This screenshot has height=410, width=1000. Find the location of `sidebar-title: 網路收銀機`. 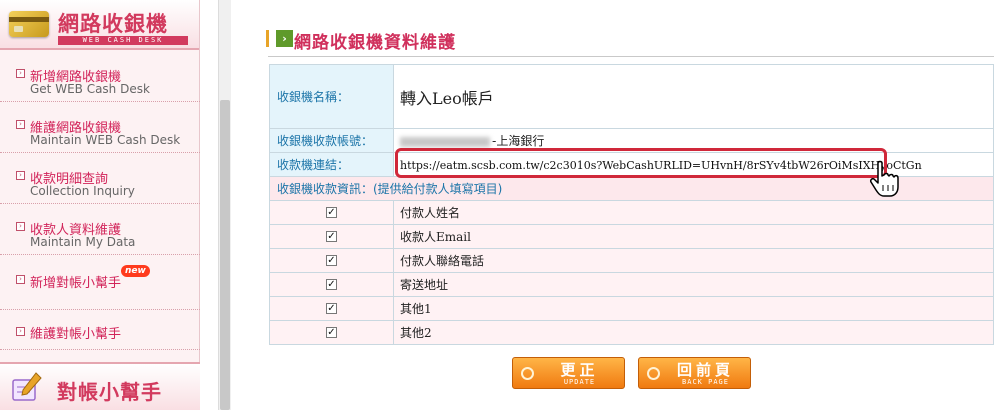

sidebar-title: 網路收銀機 is located at coordinates (113, 24).